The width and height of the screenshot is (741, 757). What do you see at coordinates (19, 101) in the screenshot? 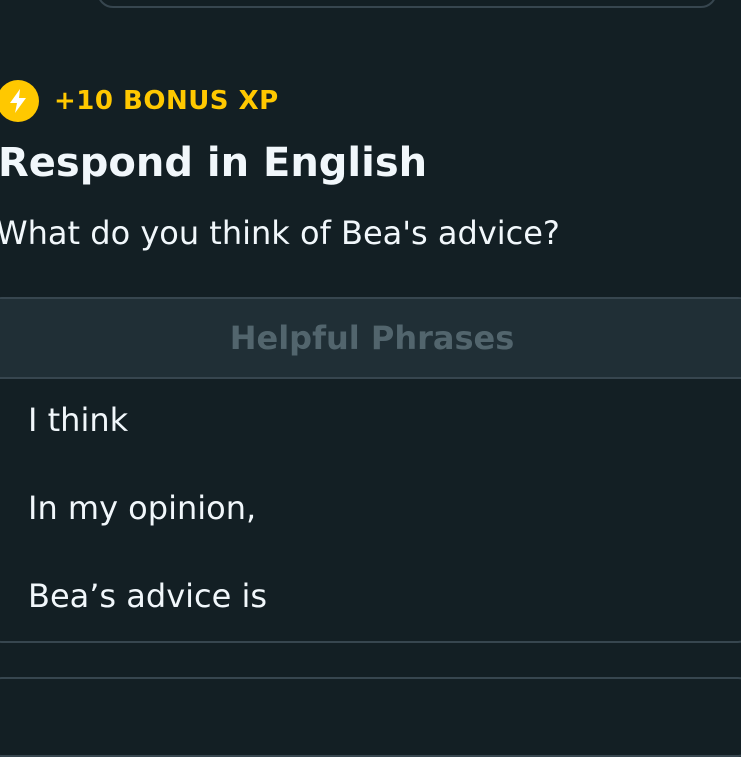
I see `lightning-bolt-icon` at bounding box center [19, 101].